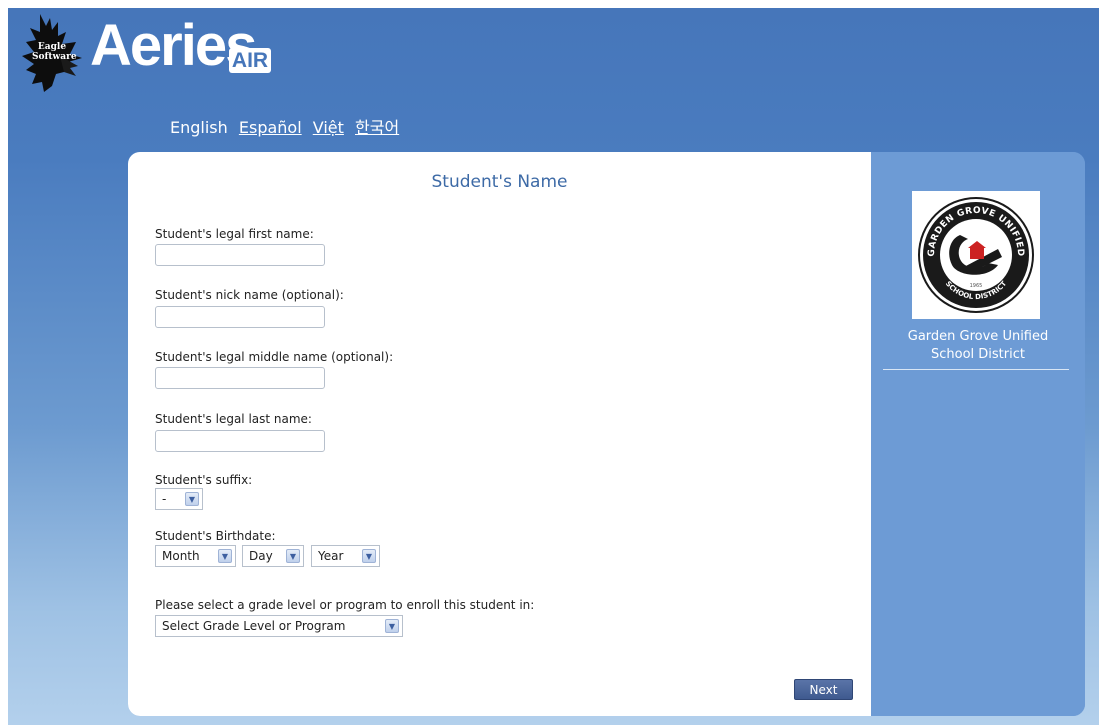 This screenshot has height=725, width=1107. I want to click on district-name: Garden Grove Unified School District, so click(978, 346).